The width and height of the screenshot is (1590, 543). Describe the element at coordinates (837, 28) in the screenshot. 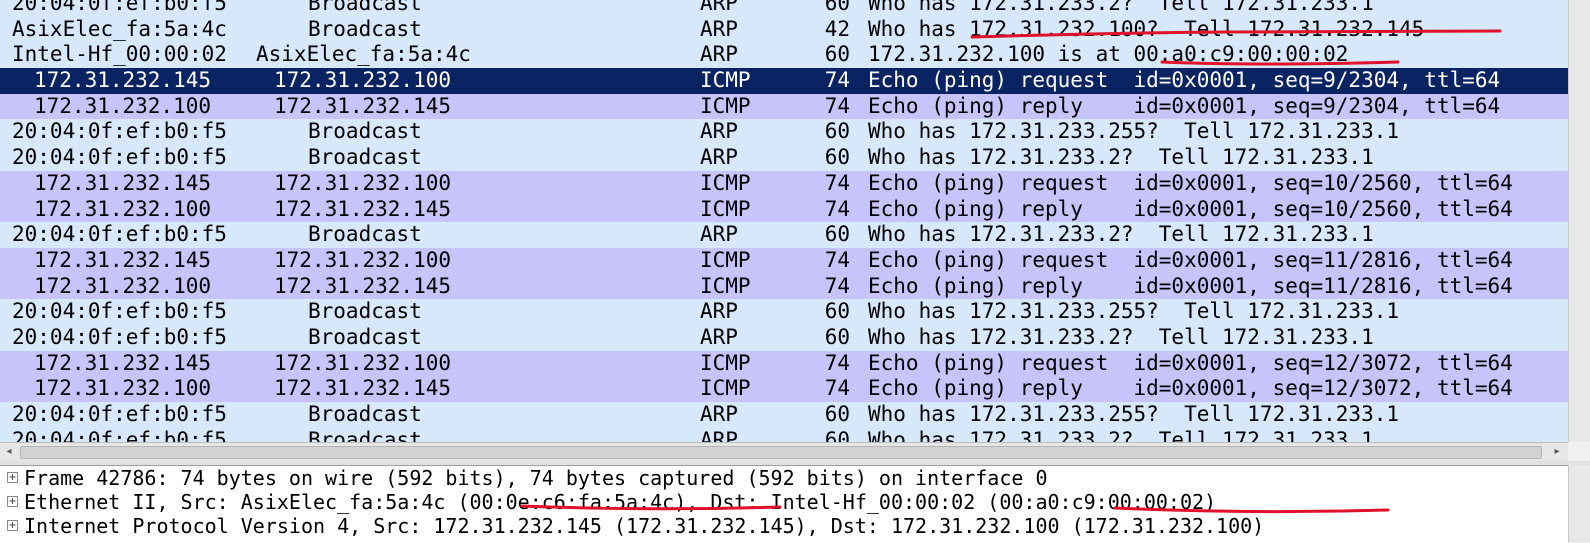

I see `length-cell: 42` at that location.